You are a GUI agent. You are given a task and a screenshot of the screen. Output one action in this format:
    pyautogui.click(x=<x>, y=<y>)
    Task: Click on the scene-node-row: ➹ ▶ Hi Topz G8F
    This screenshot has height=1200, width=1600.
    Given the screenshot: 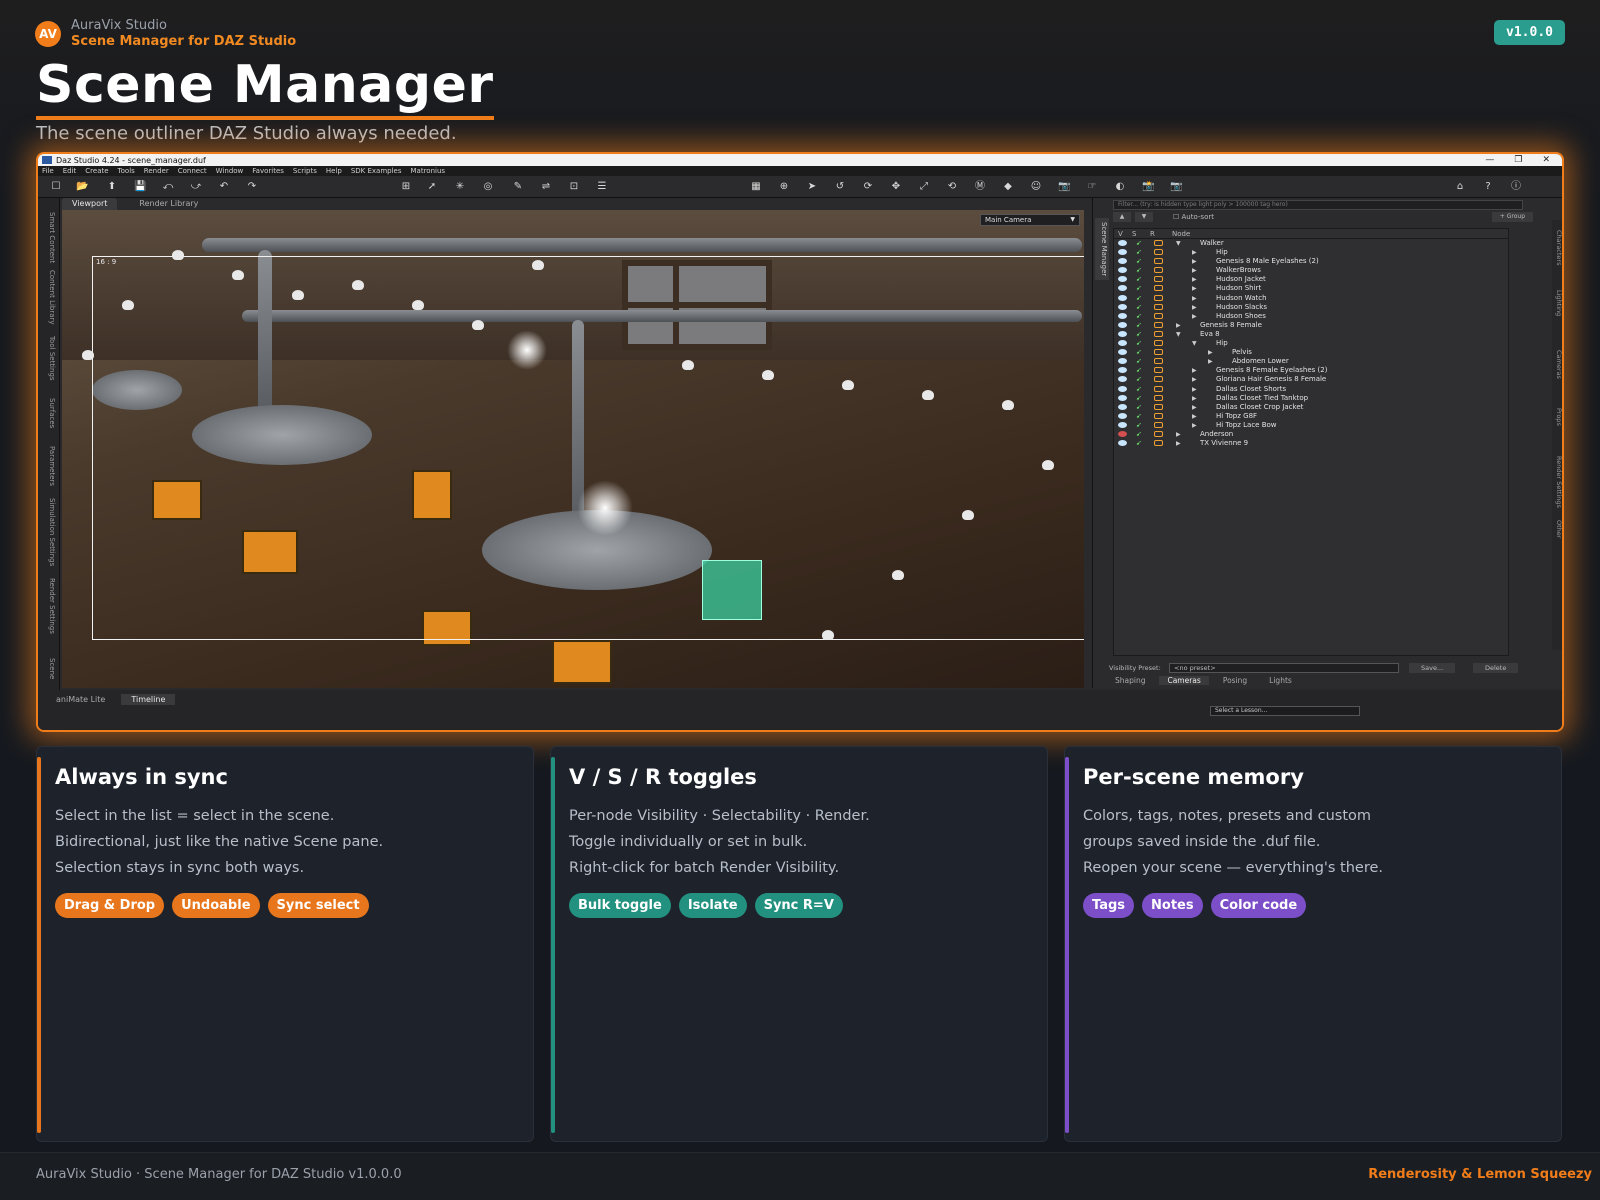 What is the action you would take?
    pyautogui.click(x=1311, y=416)
    